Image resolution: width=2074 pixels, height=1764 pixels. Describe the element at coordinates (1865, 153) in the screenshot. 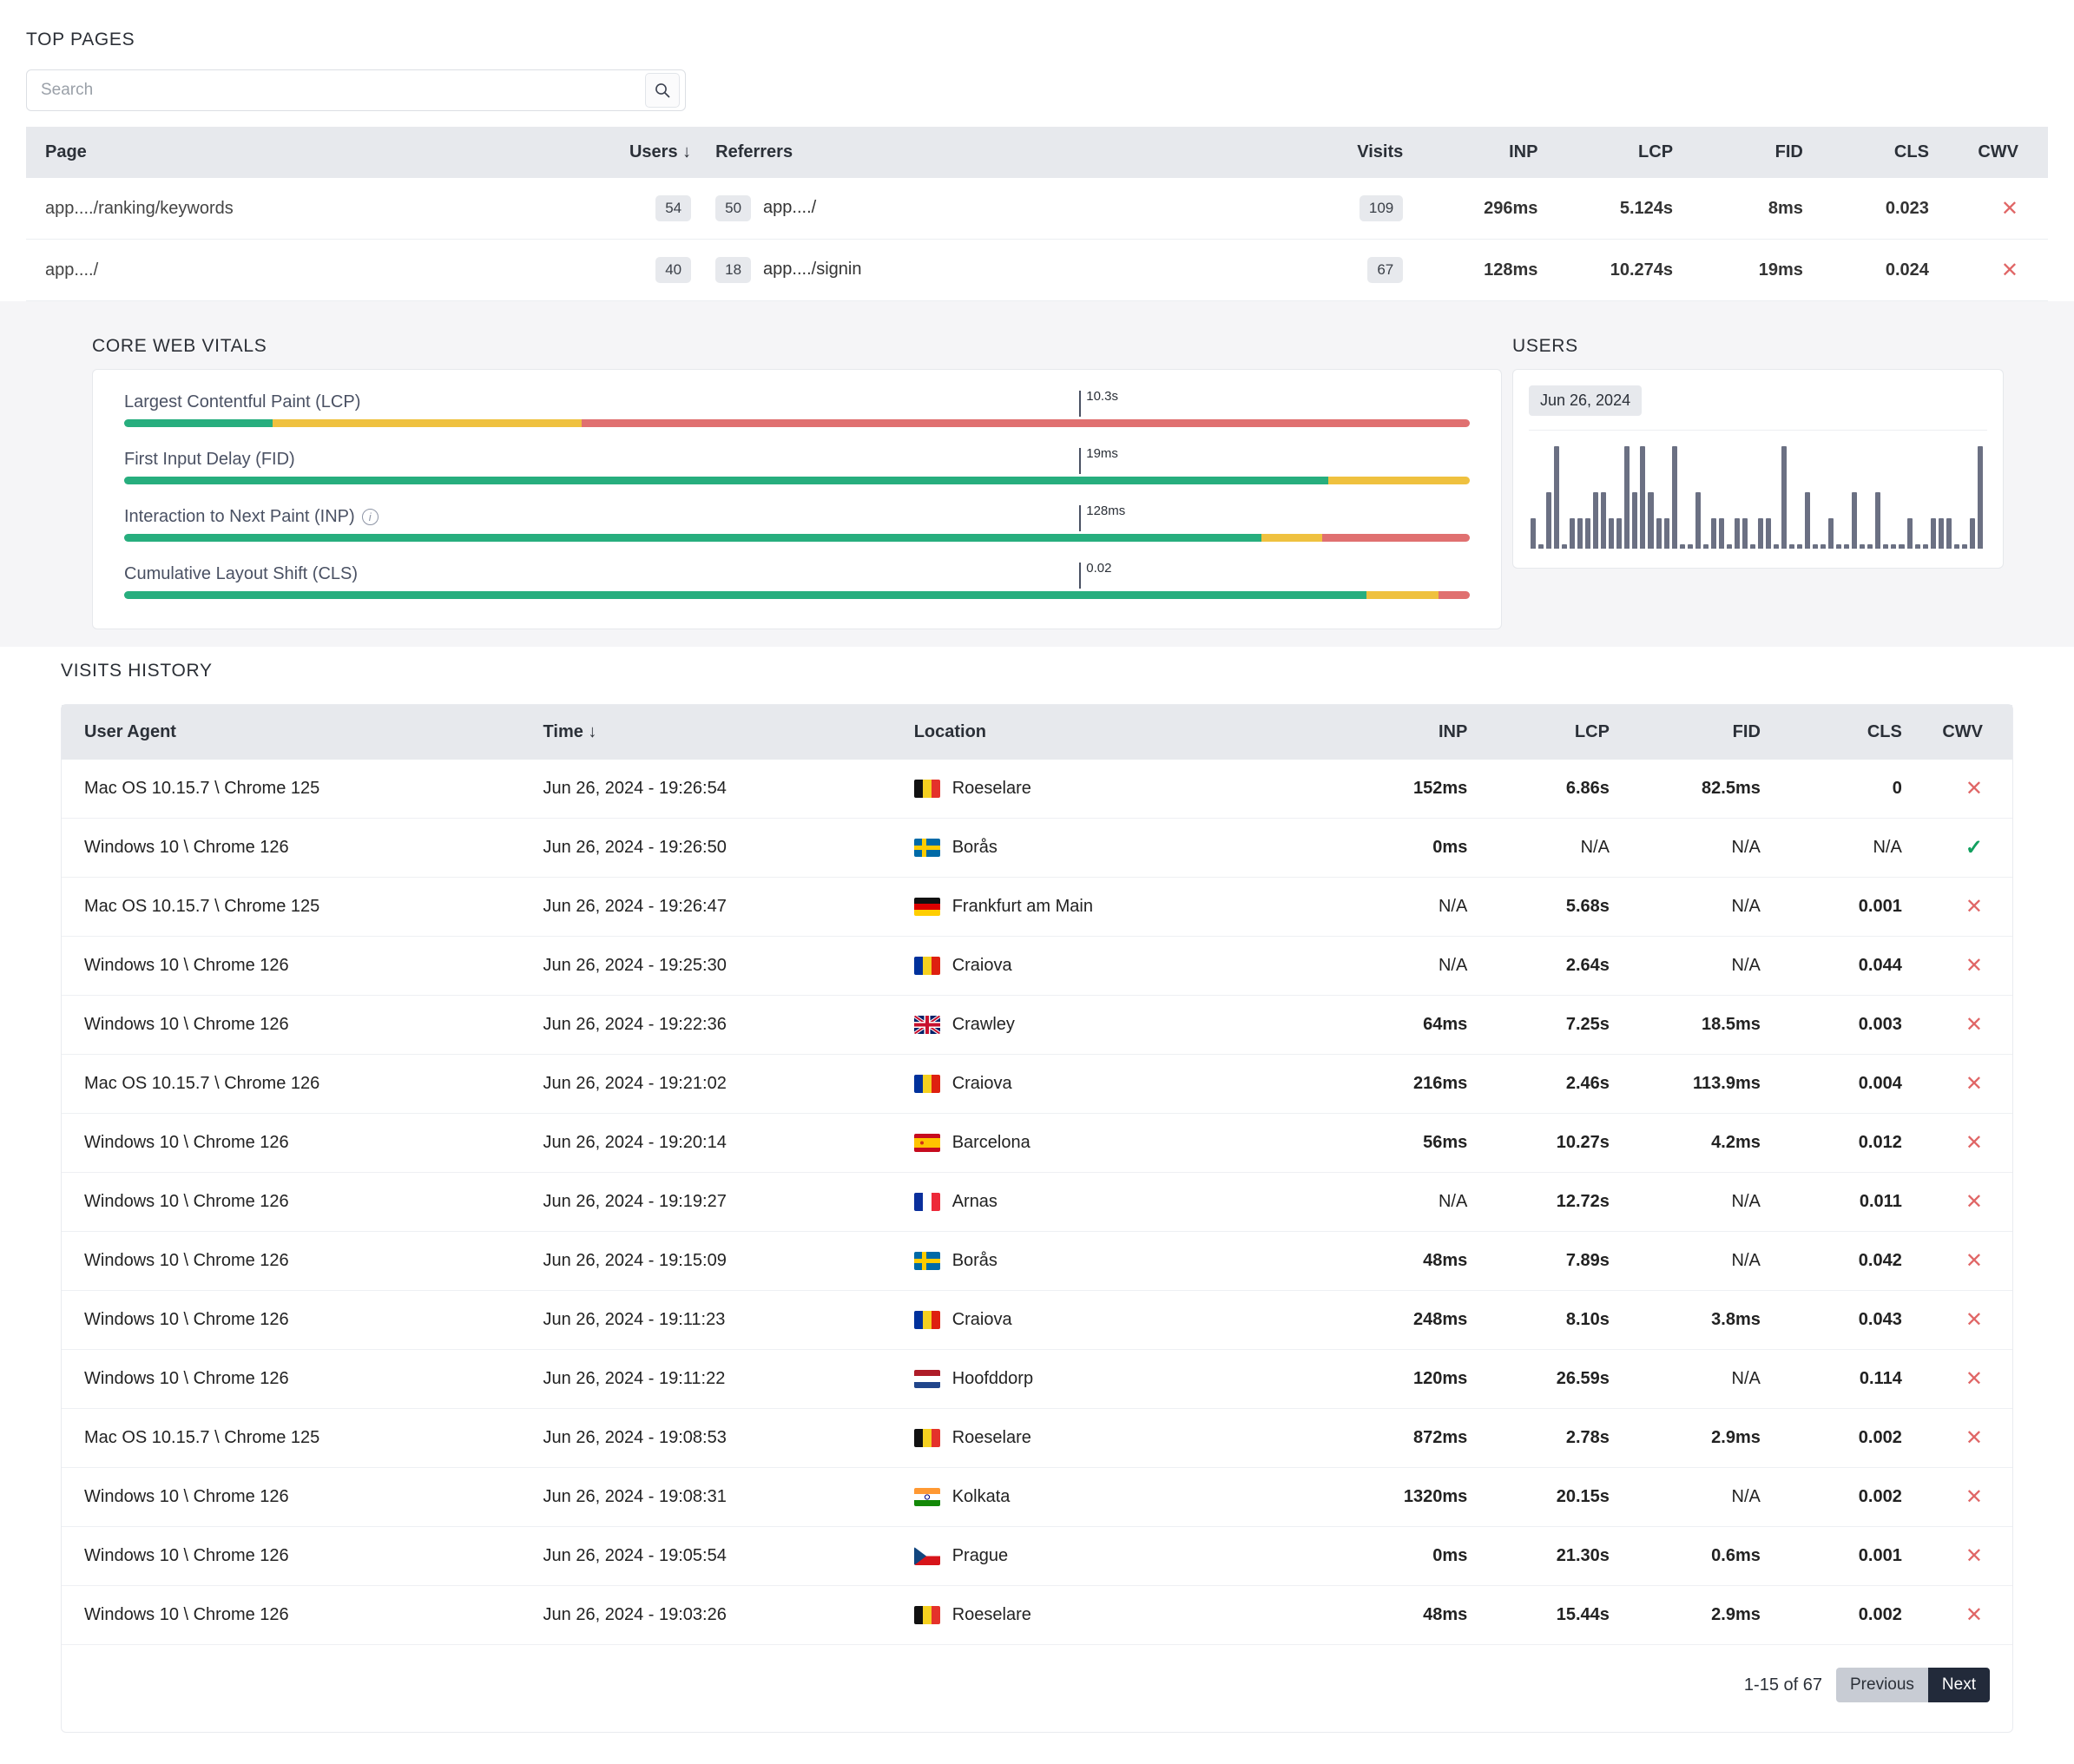

I see `th-cls: CLS` at that location.